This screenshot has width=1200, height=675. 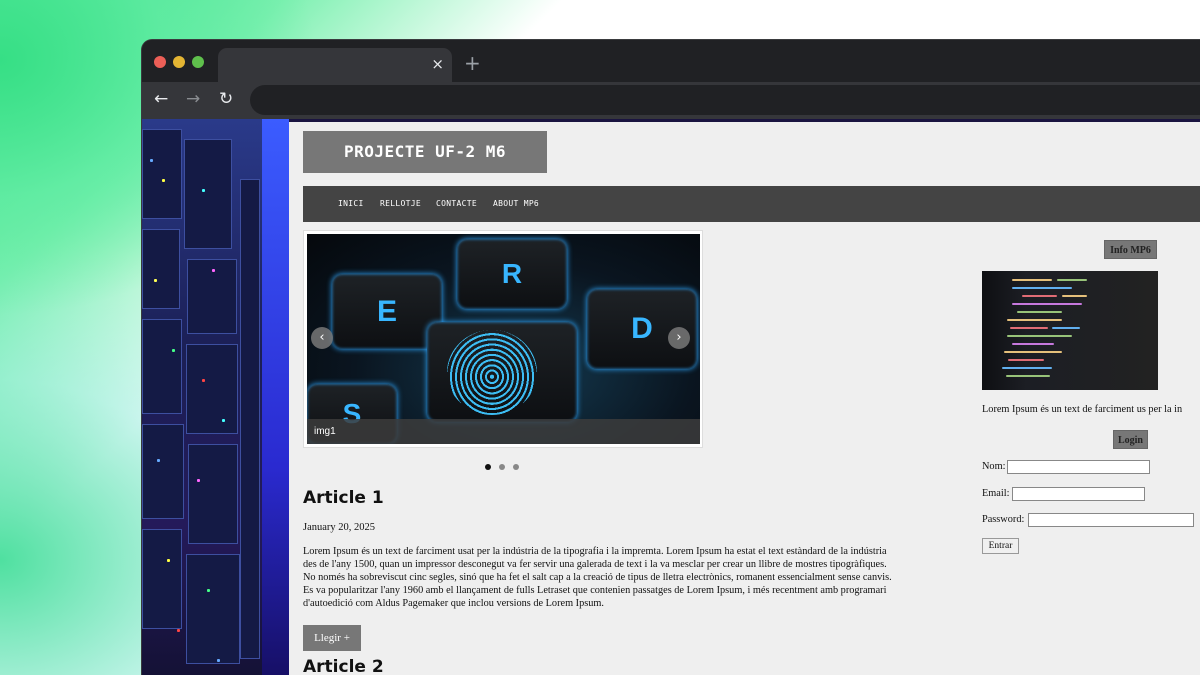 What do you see at coordinates (472, 63) in the screenshot?
I see `new-tab-icon: +` at bounding box center [472, 63].